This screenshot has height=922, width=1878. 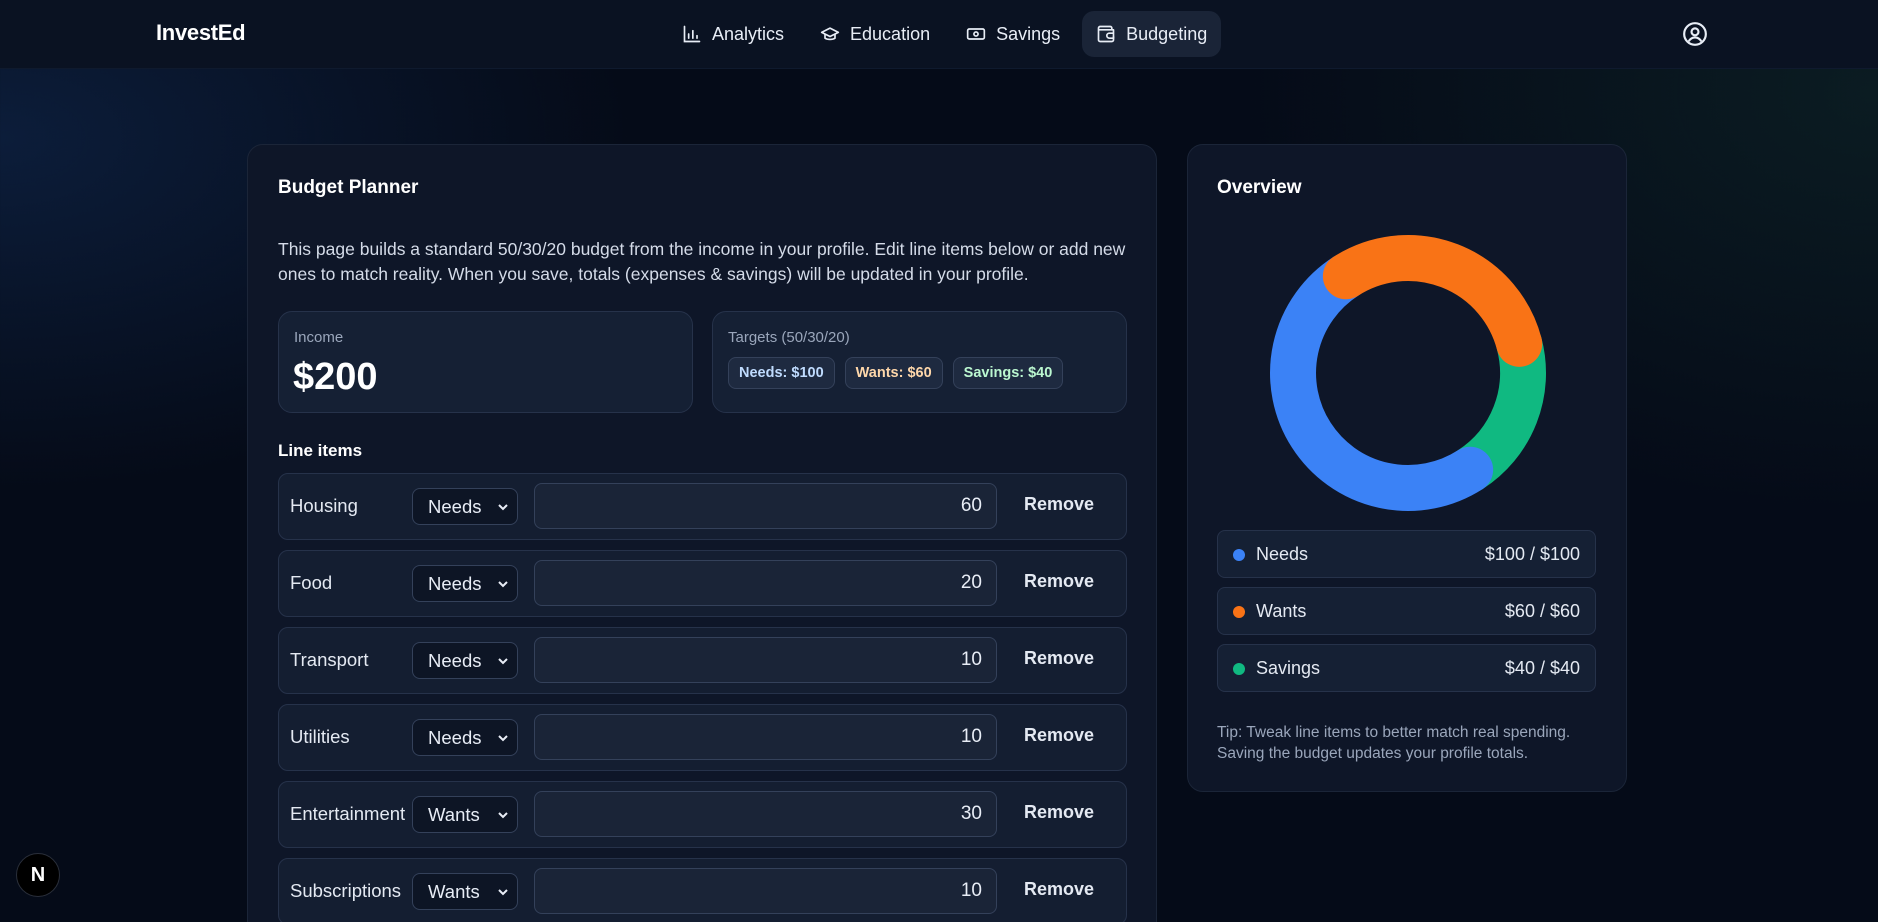 I want to click on line-item-name: Entertainment, so click(x=348, y=813).